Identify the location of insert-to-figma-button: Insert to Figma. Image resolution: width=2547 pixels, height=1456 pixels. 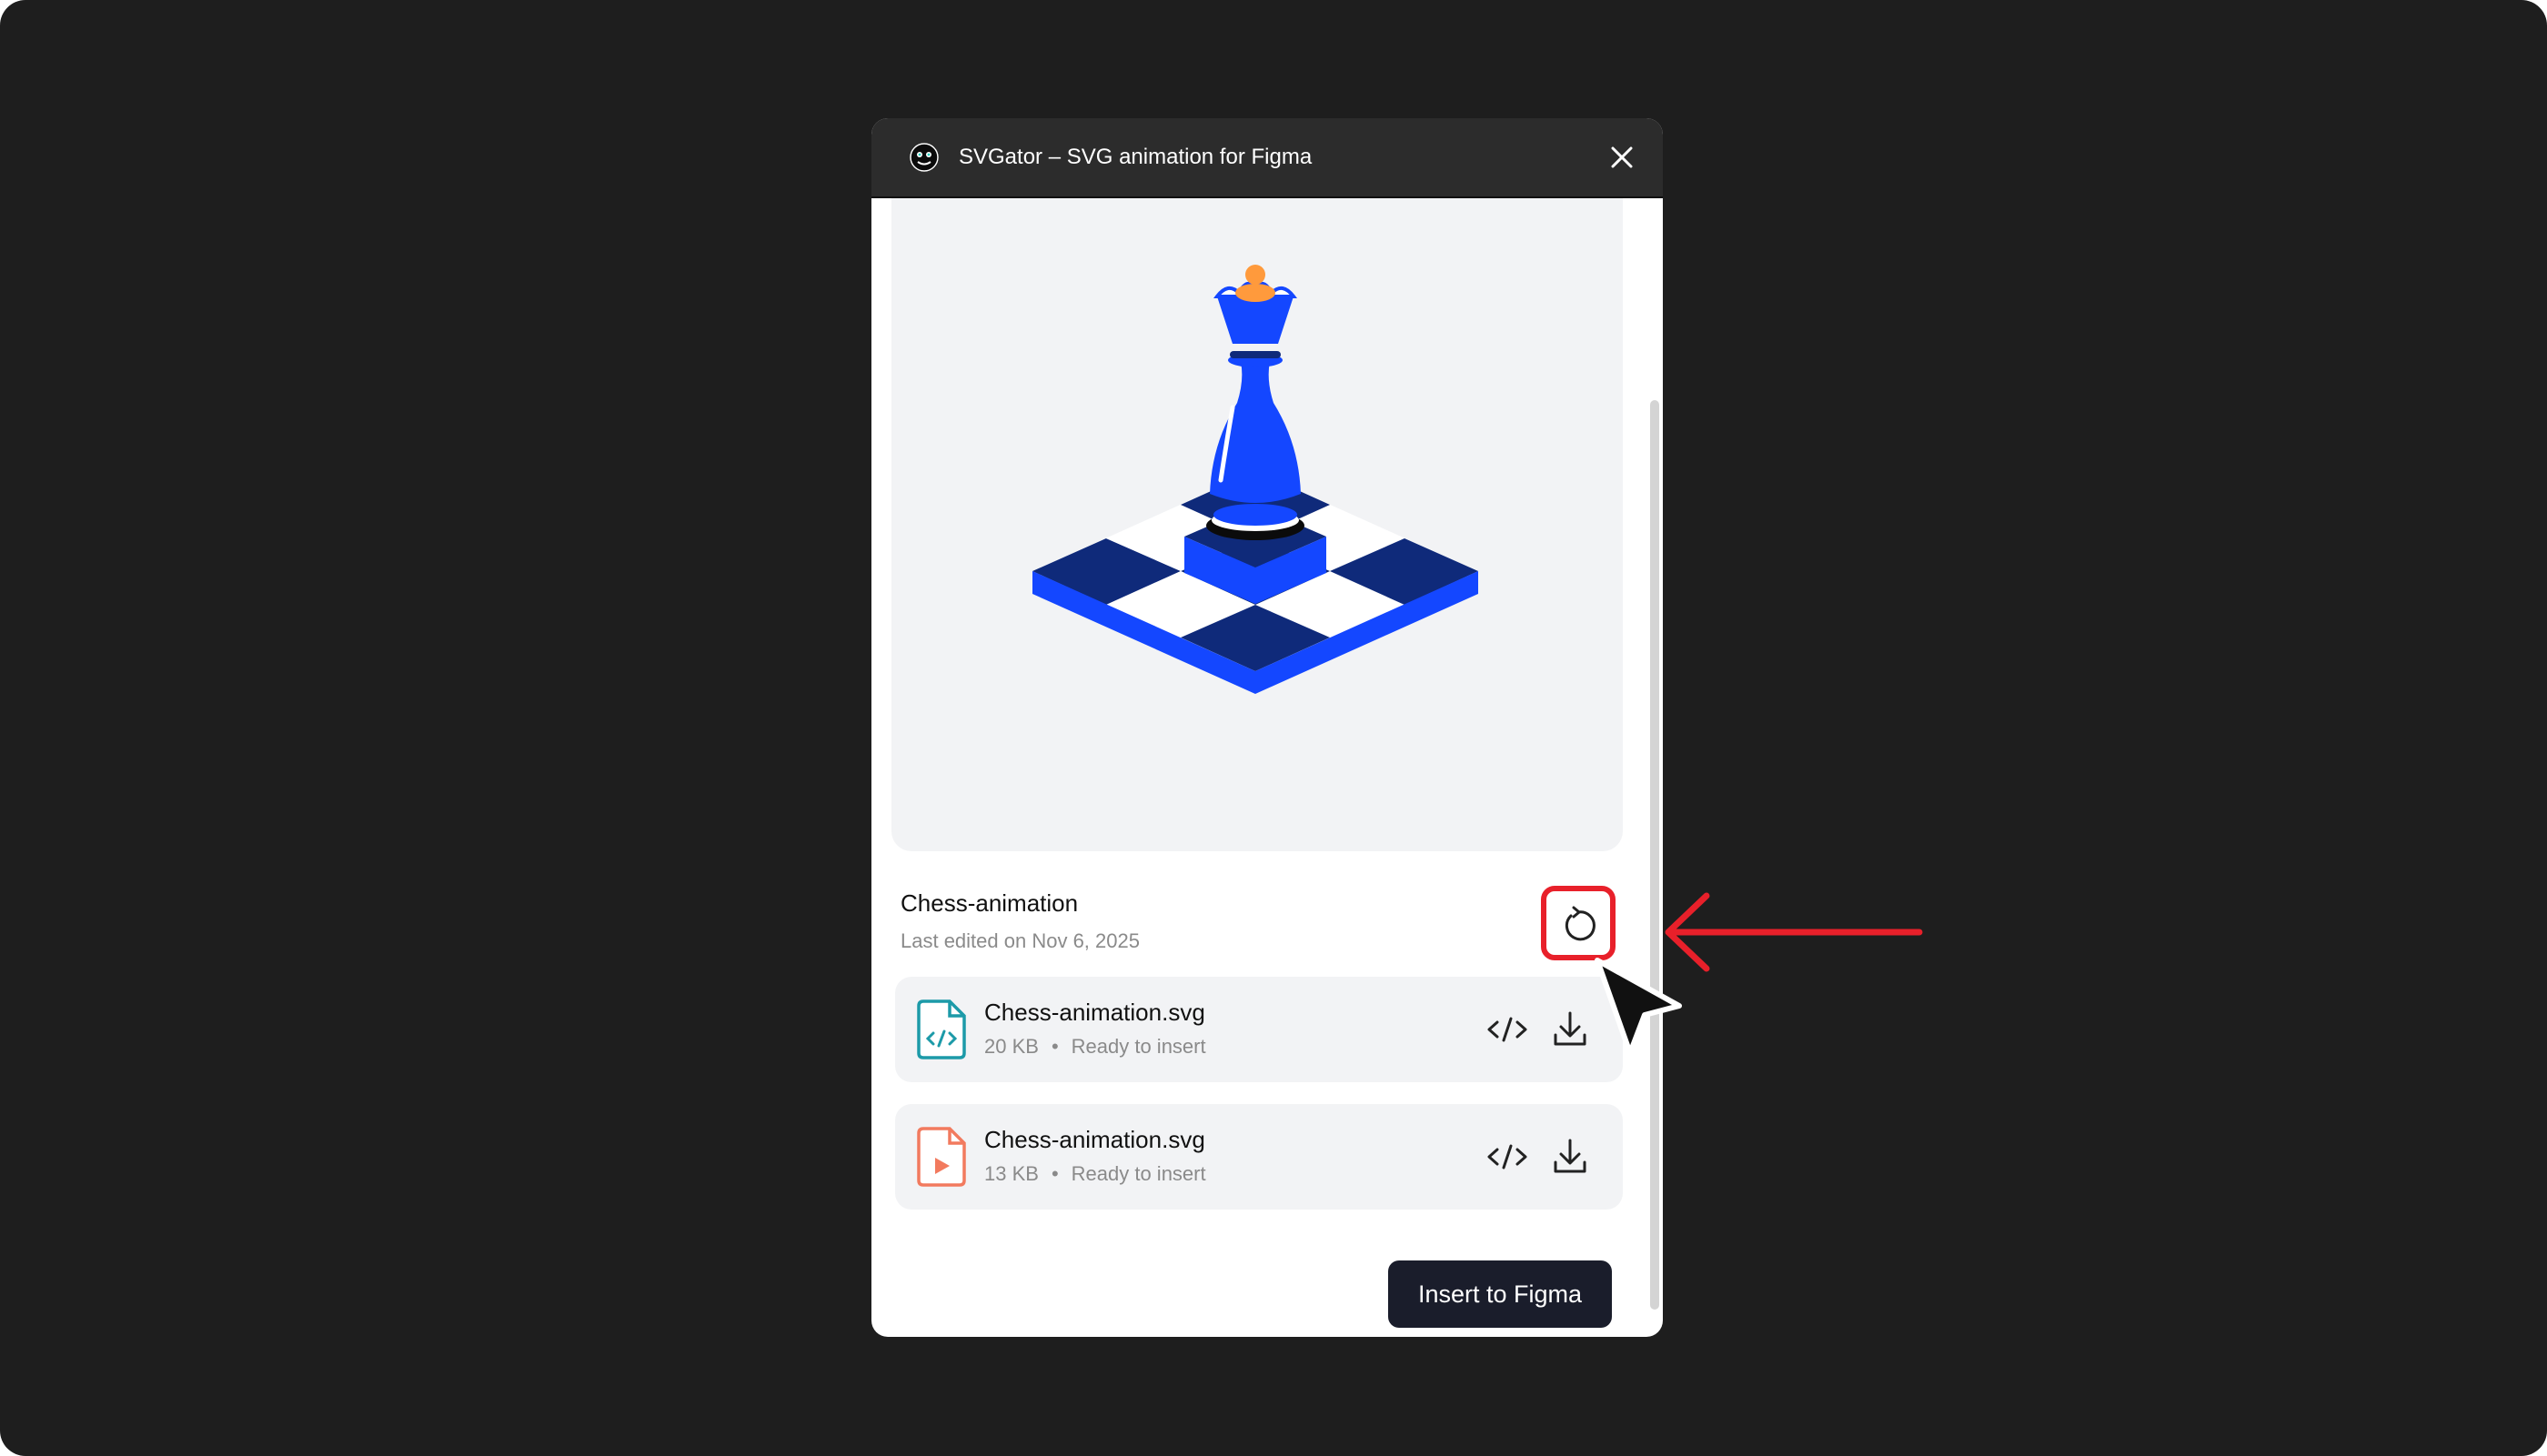
(1500, 1294).